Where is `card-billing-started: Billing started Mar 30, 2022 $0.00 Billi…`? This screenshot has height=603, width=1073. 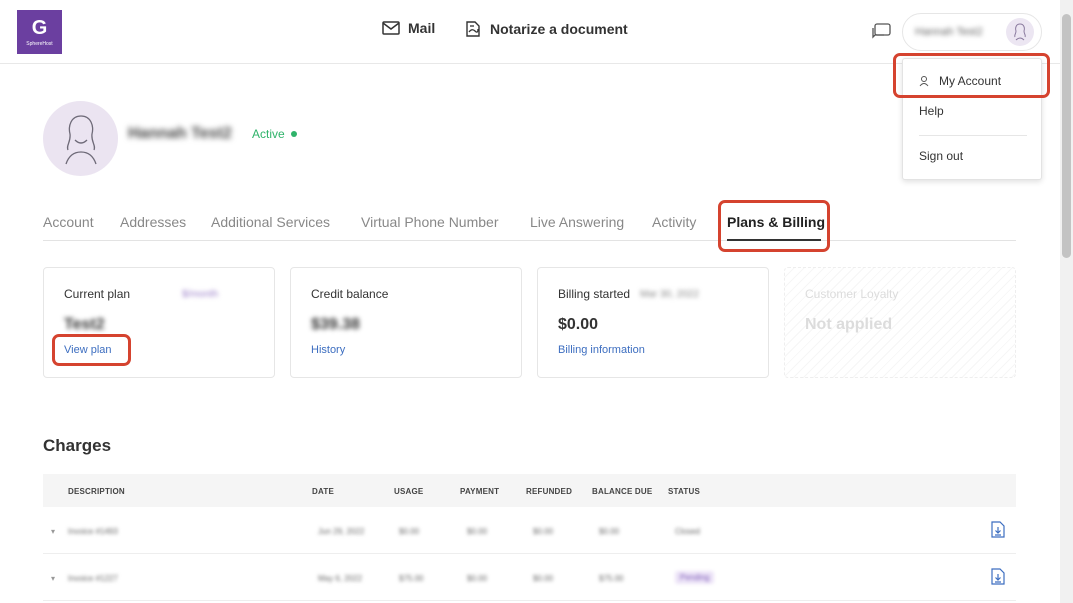
card-billing-started: Billing started Mar 30, 2022 $0.00 Billi… is located at coordinates (653, 322).